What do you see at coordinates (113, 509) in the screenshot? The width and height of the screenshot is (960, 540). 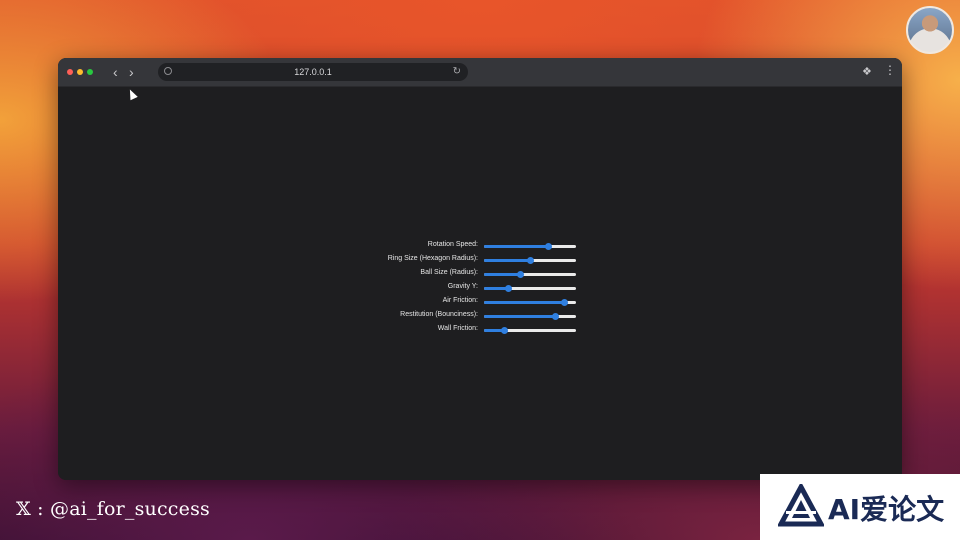 I see `watermark-text: 𝕏 : @ai_for_success` at bounding box center [113, 509].